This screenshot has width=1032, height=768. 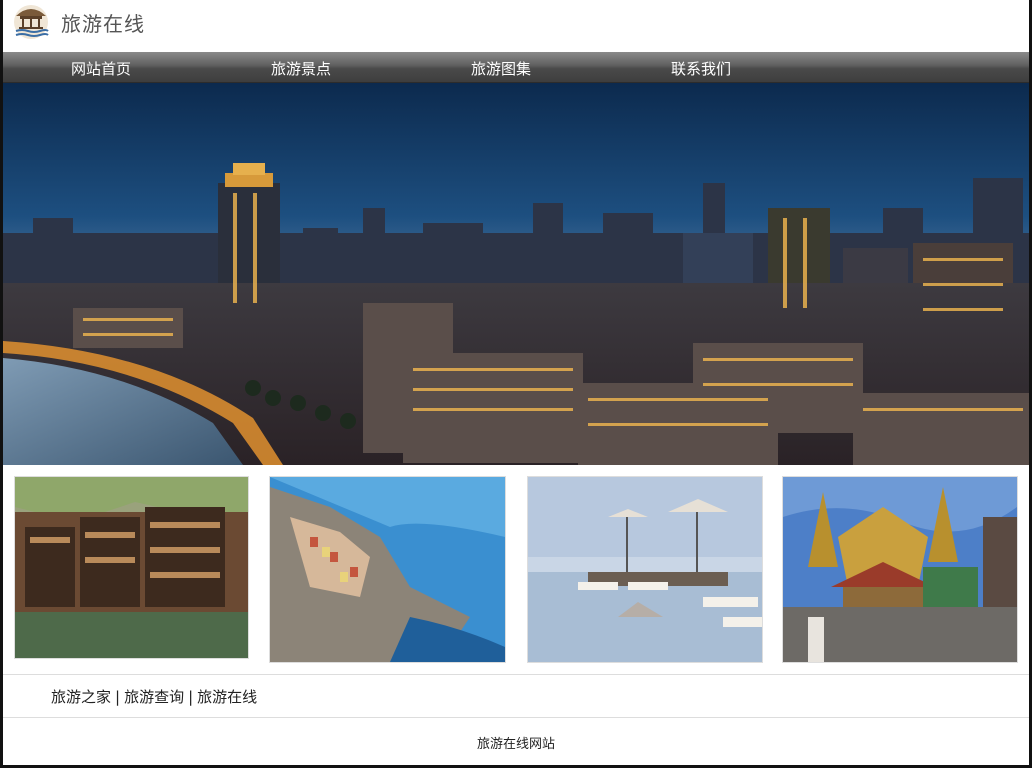 I want to click on quick-links-bar: 旅游之家 | 旅游查询 | 旅游在线, so click(x=516, y=696).